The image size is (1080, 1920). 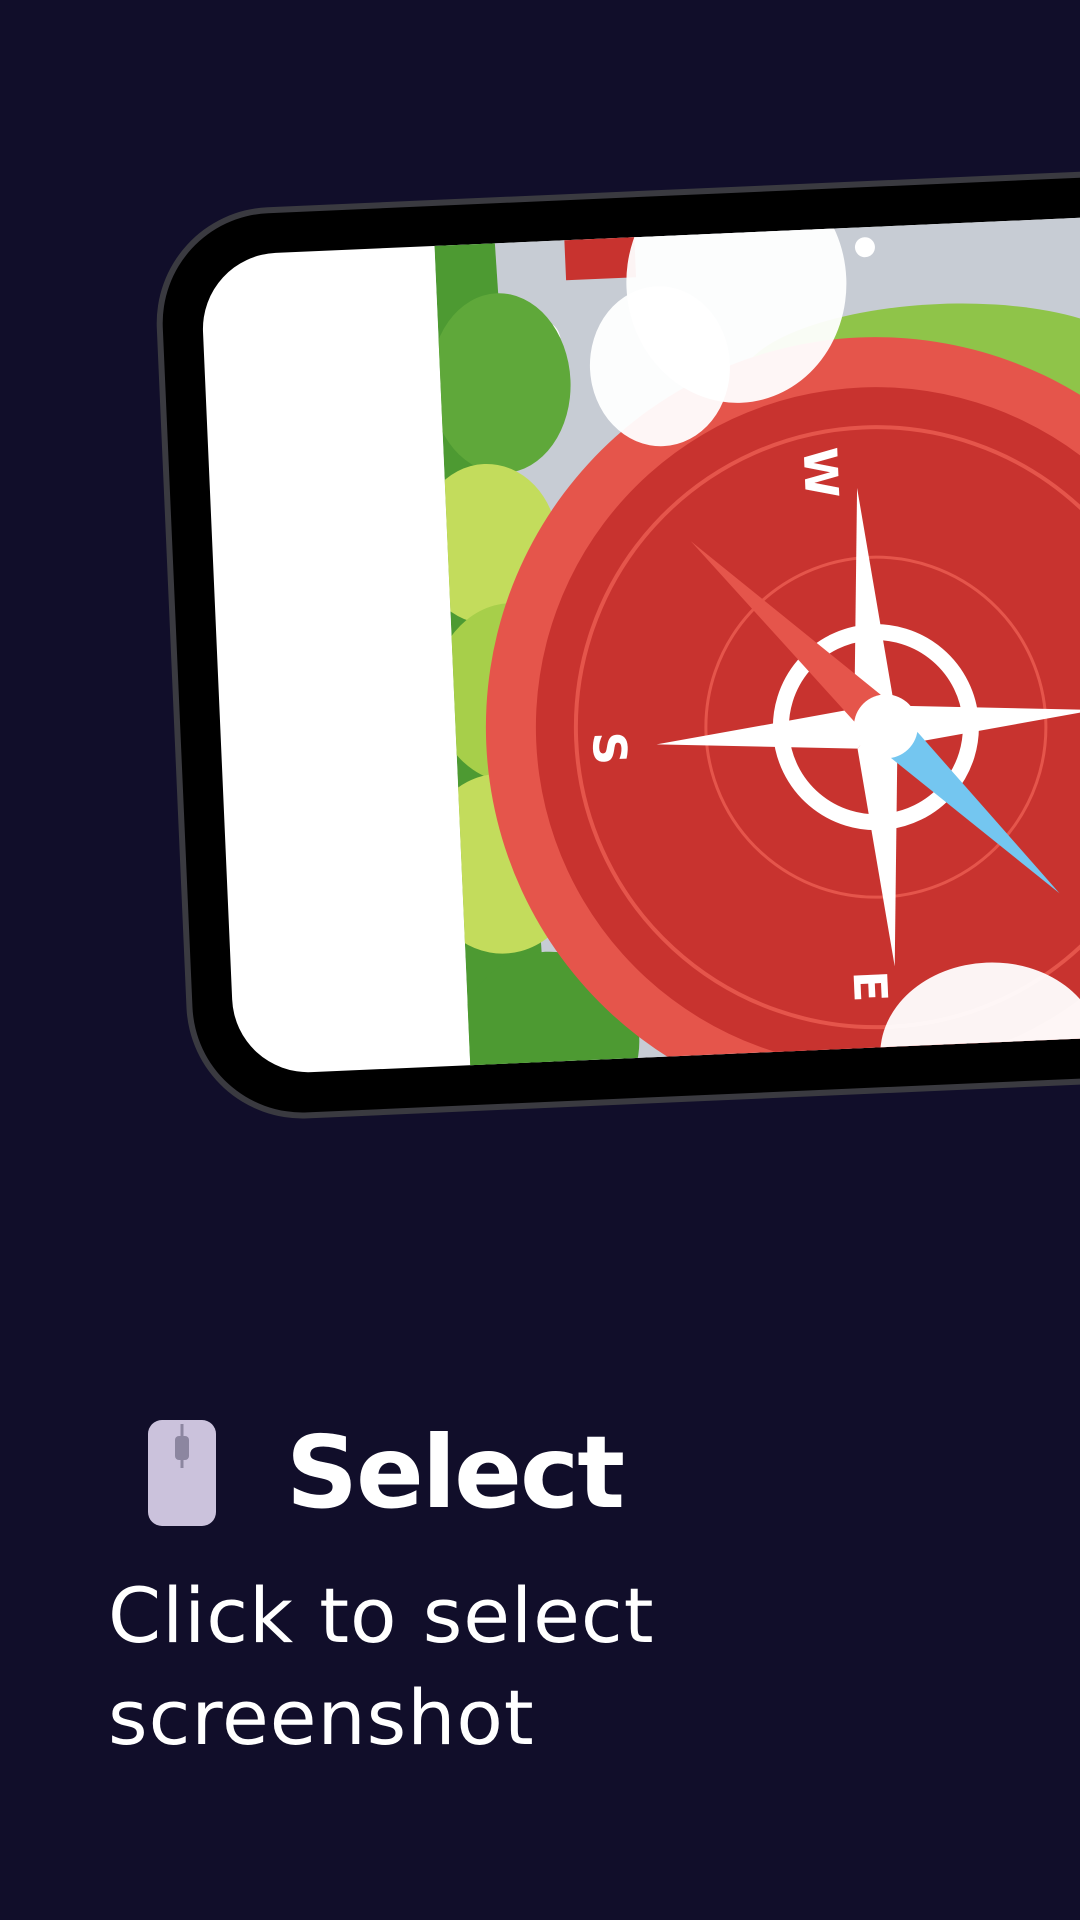 What do you see at coordinates (381, 1666) in the screenshot?
I see `onboarding-subtitle: Click to select screenshot` at bounding box center [381, 1666].